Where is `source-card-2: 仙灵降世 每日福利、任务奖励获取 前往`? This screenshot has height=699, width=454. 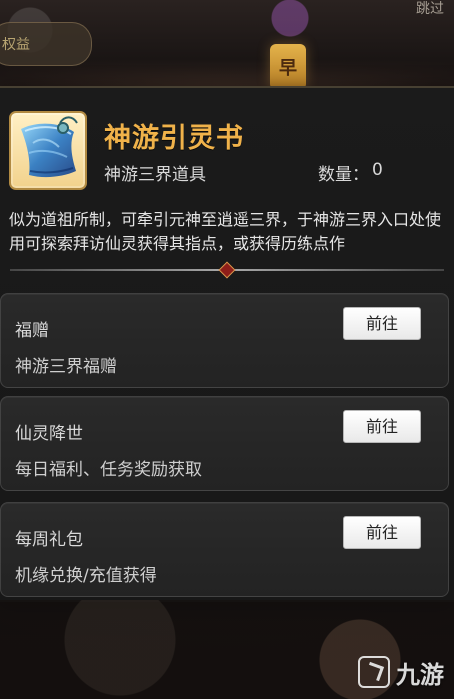 source-card-2: 仙灵降世 每日福利、任务奖励获取 前往 is located at coordinates (224, 443).